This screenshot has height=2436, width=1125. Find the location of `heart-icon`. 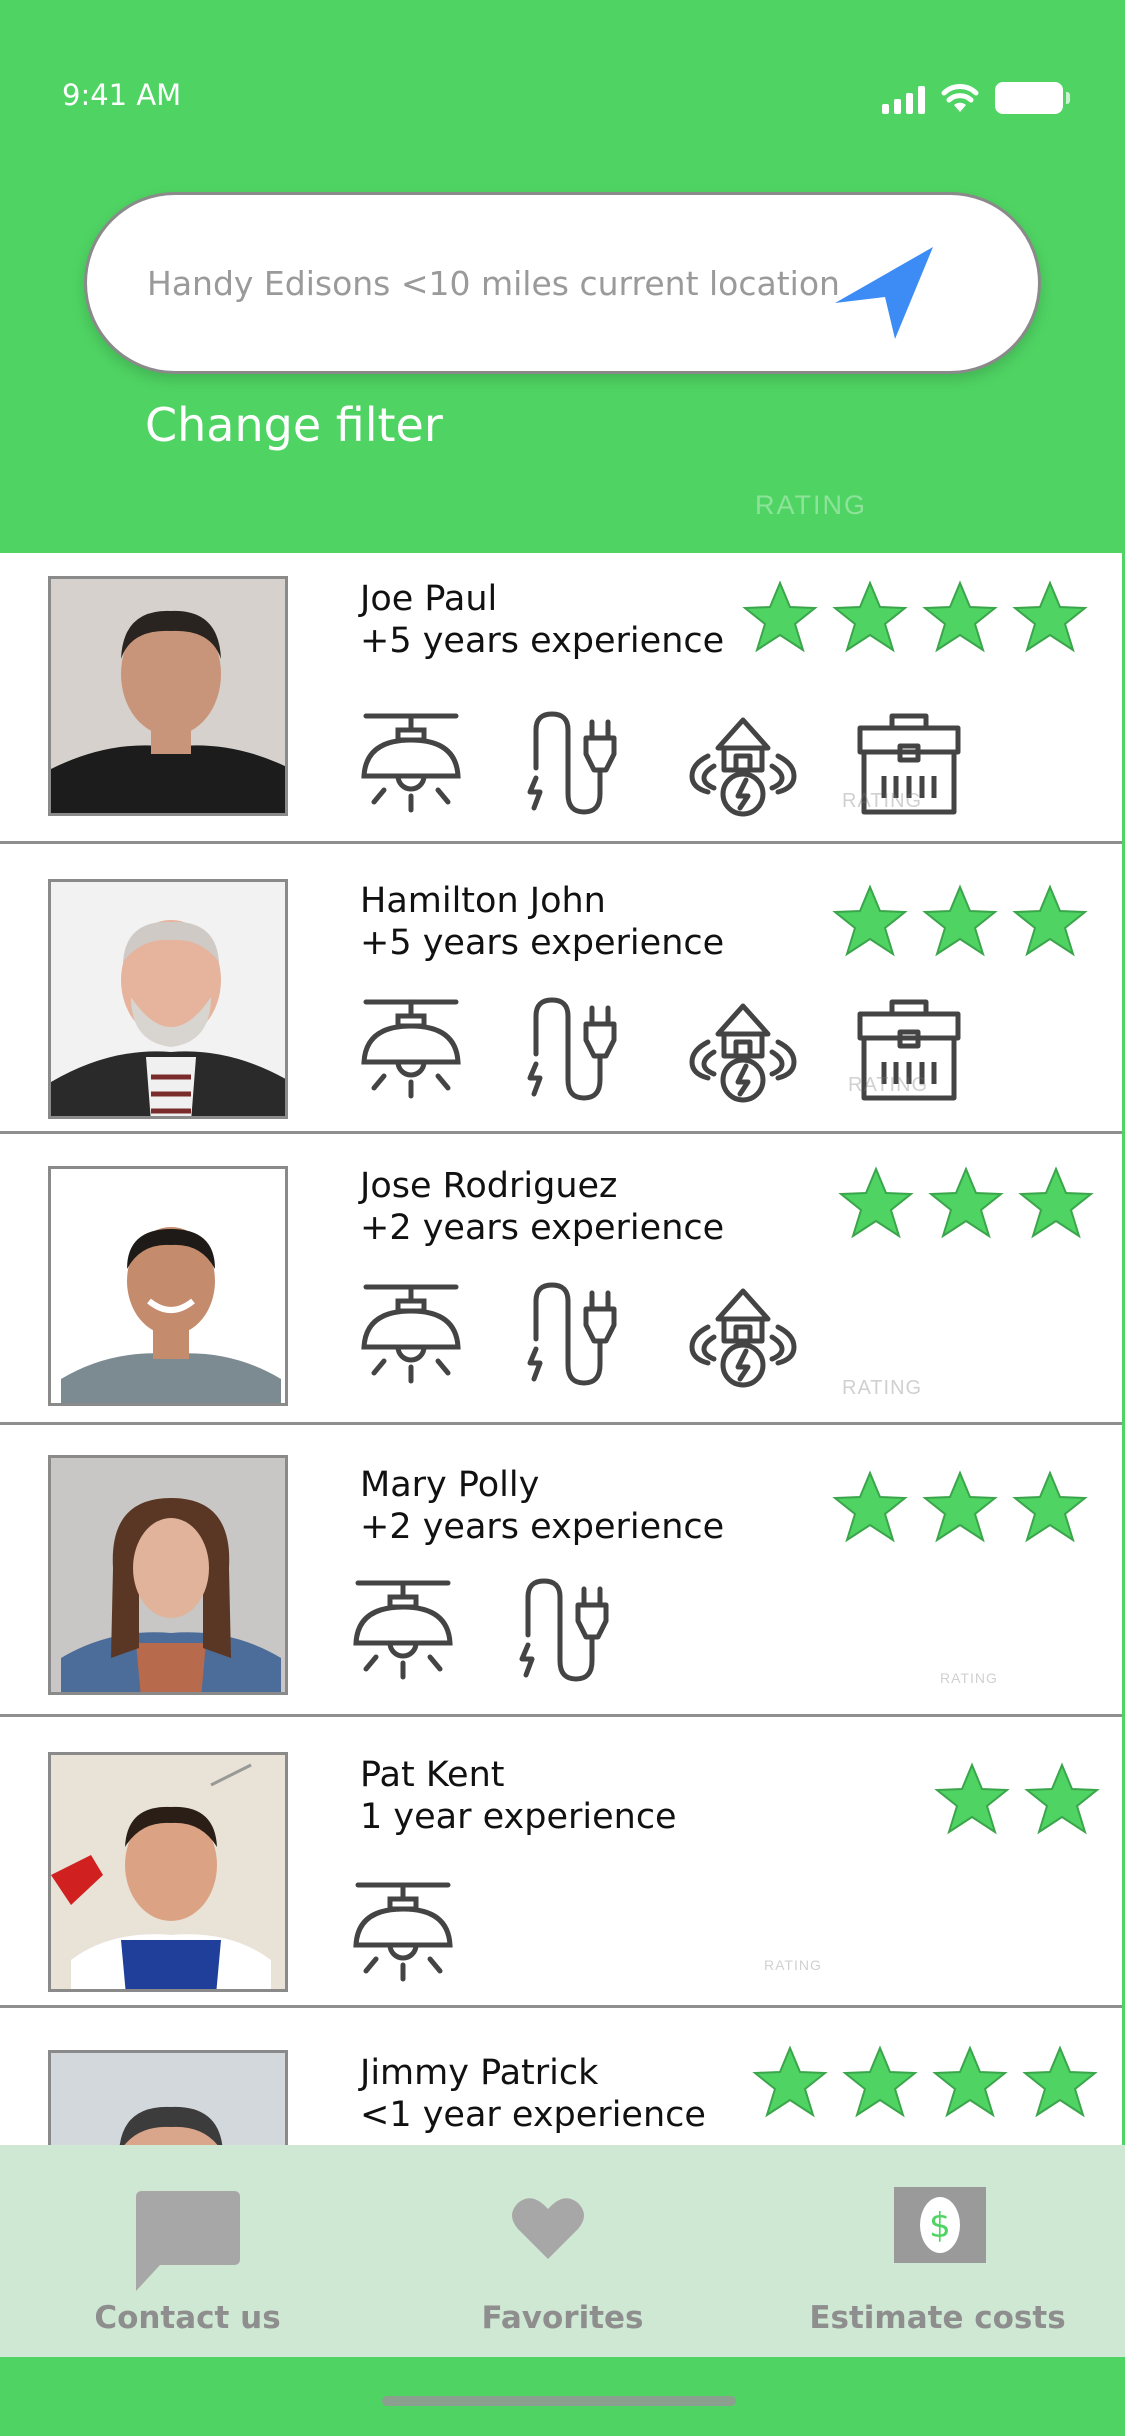

heart-icon is located at coordinates (548, 2228).